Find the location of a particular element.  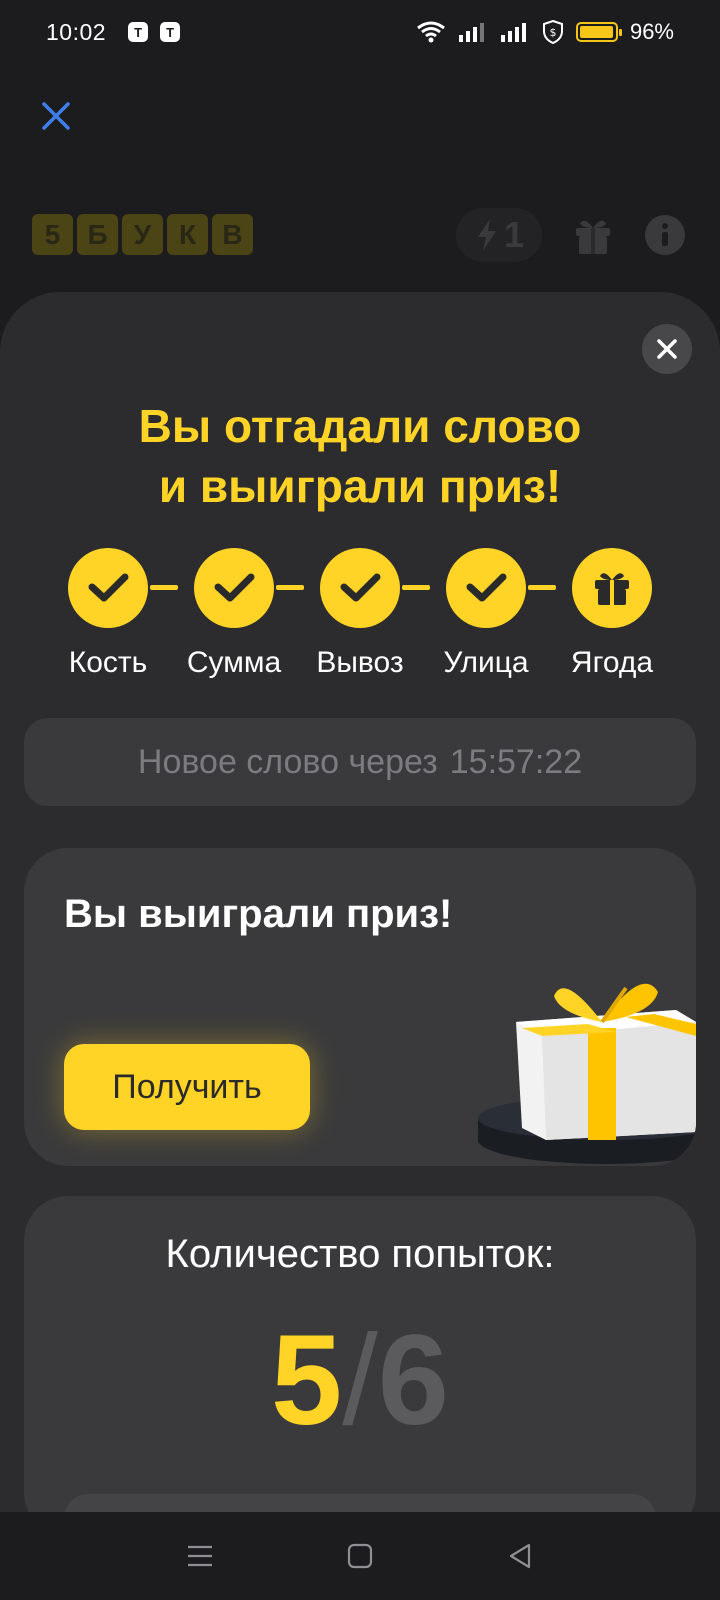

system-nav-bar is located at coordinates (360, 1556).